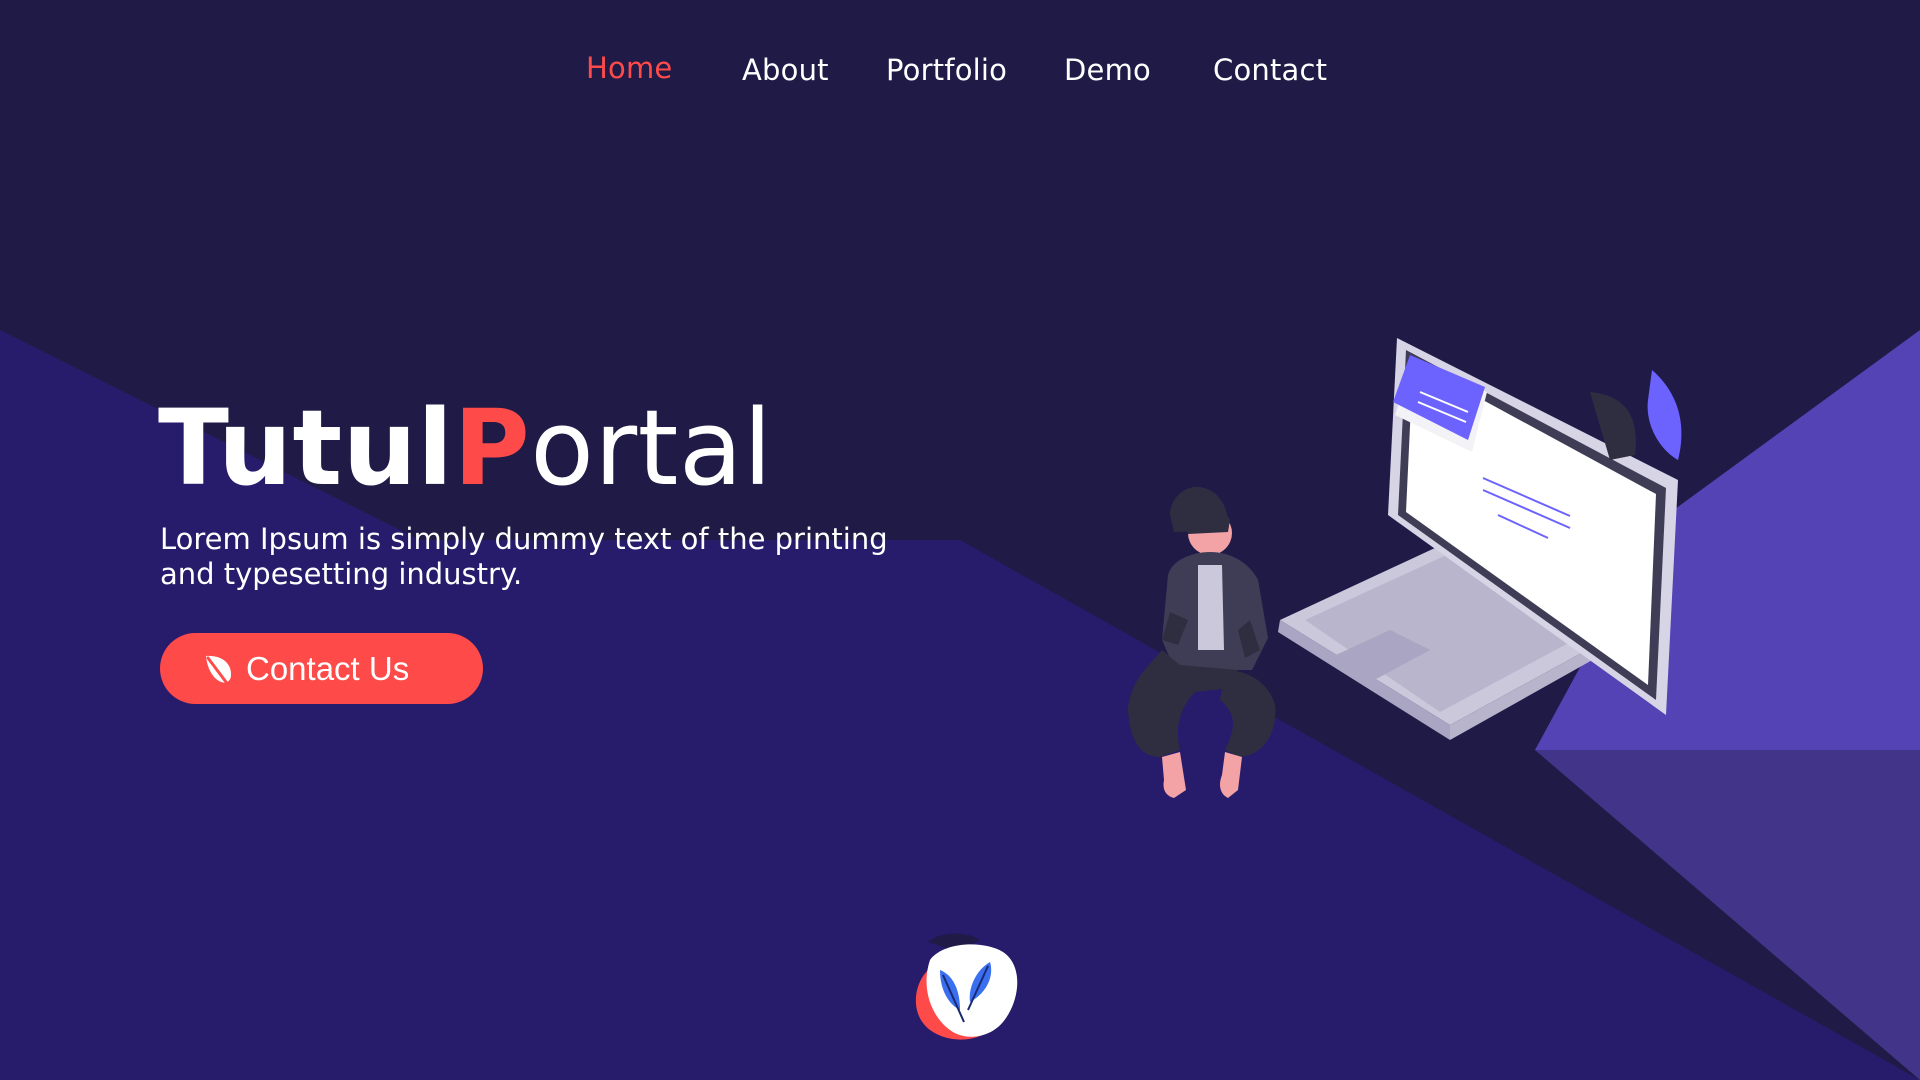 This screenshot has height=1080, width=1920. I want to click on hero-title-part2: ortal, so click(651, 448).